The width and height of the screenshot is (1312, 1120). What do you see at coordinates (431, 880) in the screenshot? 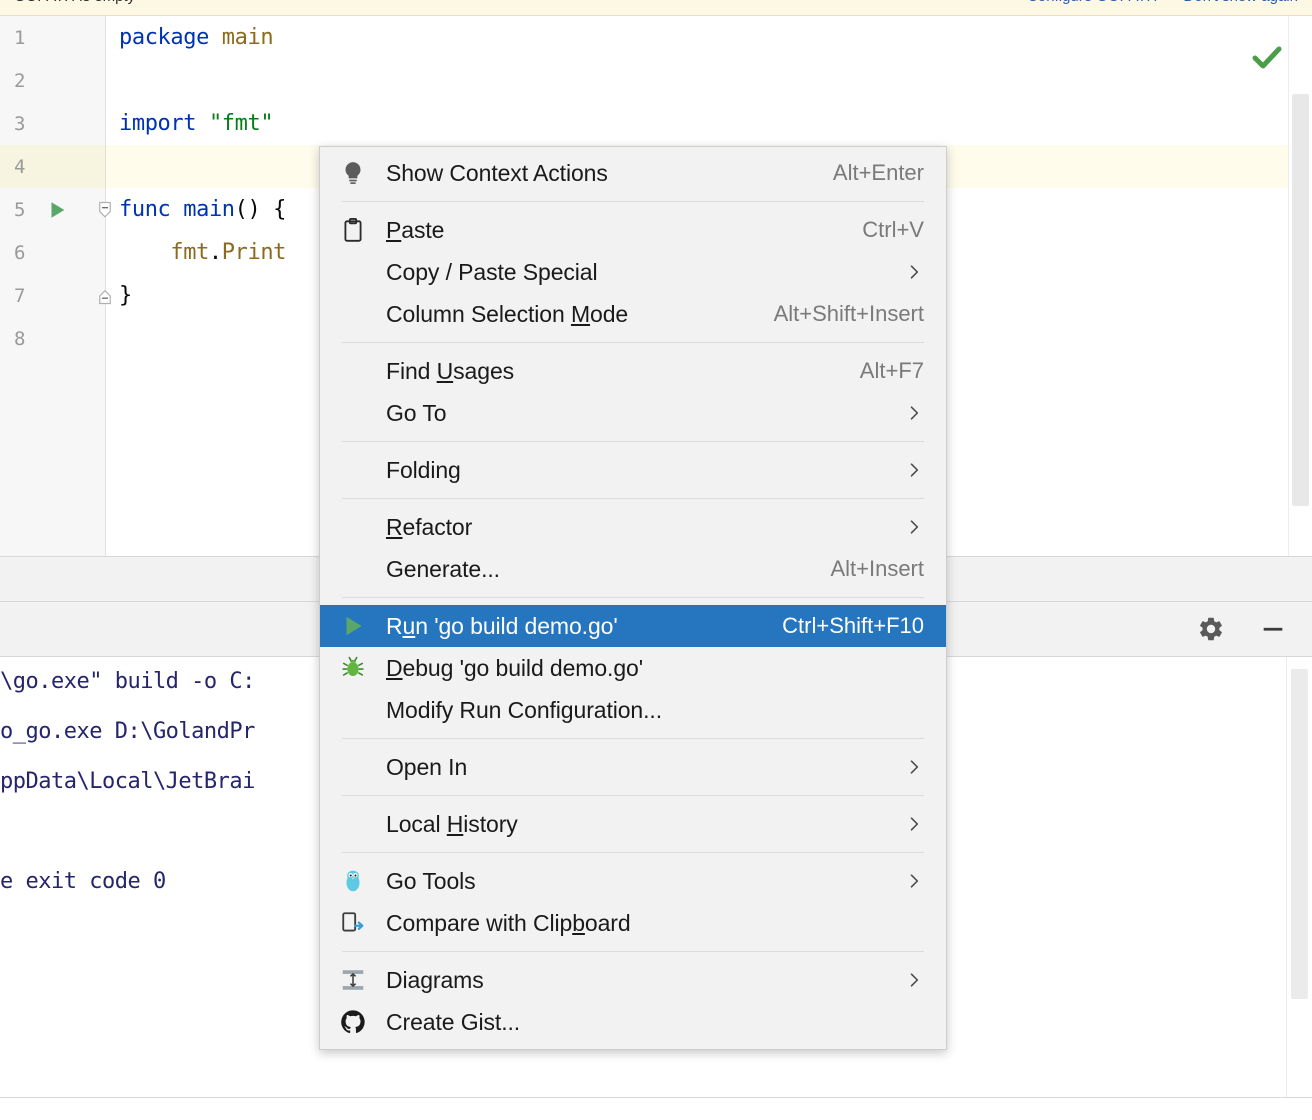
I see `menu-item-label: Go Tools` at bounding box center [431, 880].